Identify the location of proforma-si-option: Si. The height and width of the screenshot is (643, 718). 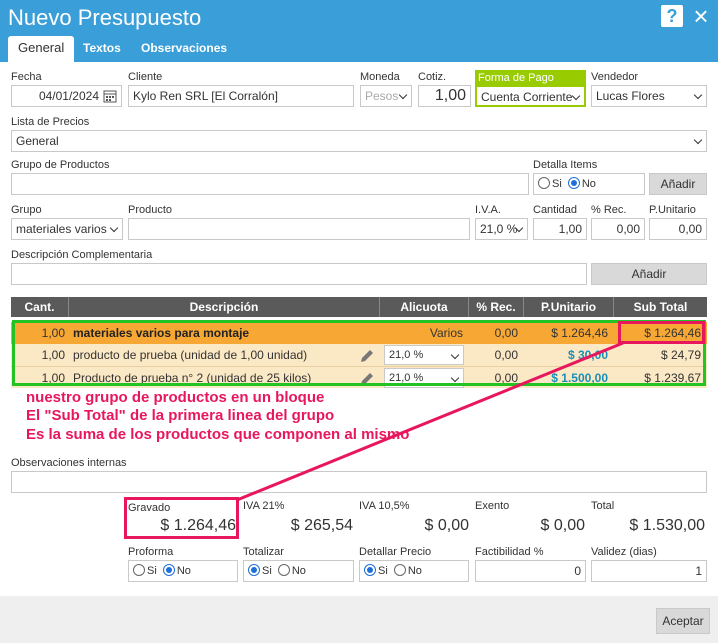
(145, 570).